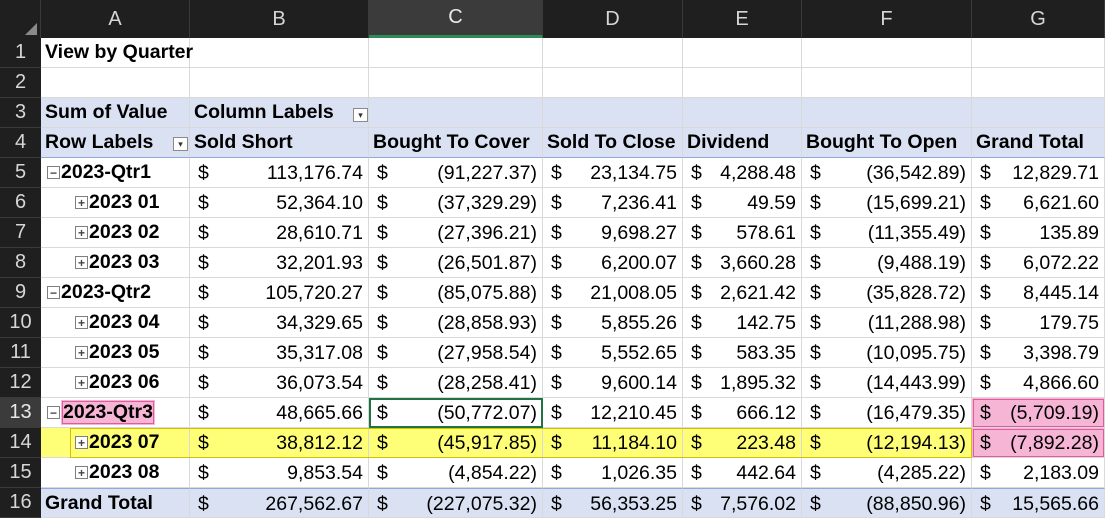 Image resolution: width=1114 pixels, height=527 pixels. I want to click on column-header-f: F, so click(887, 19).